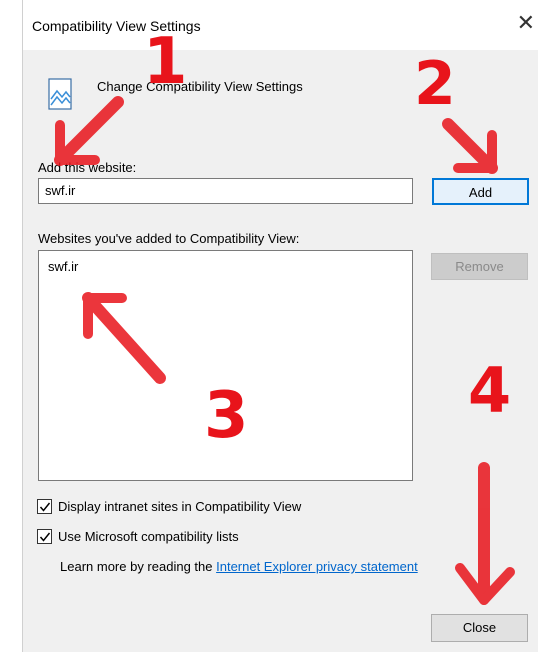 The image size is (538, 652). What do you see at coordinates (480, 191) in the screenshot?
I see `add-button: Add` at bounding box center [480, 191].